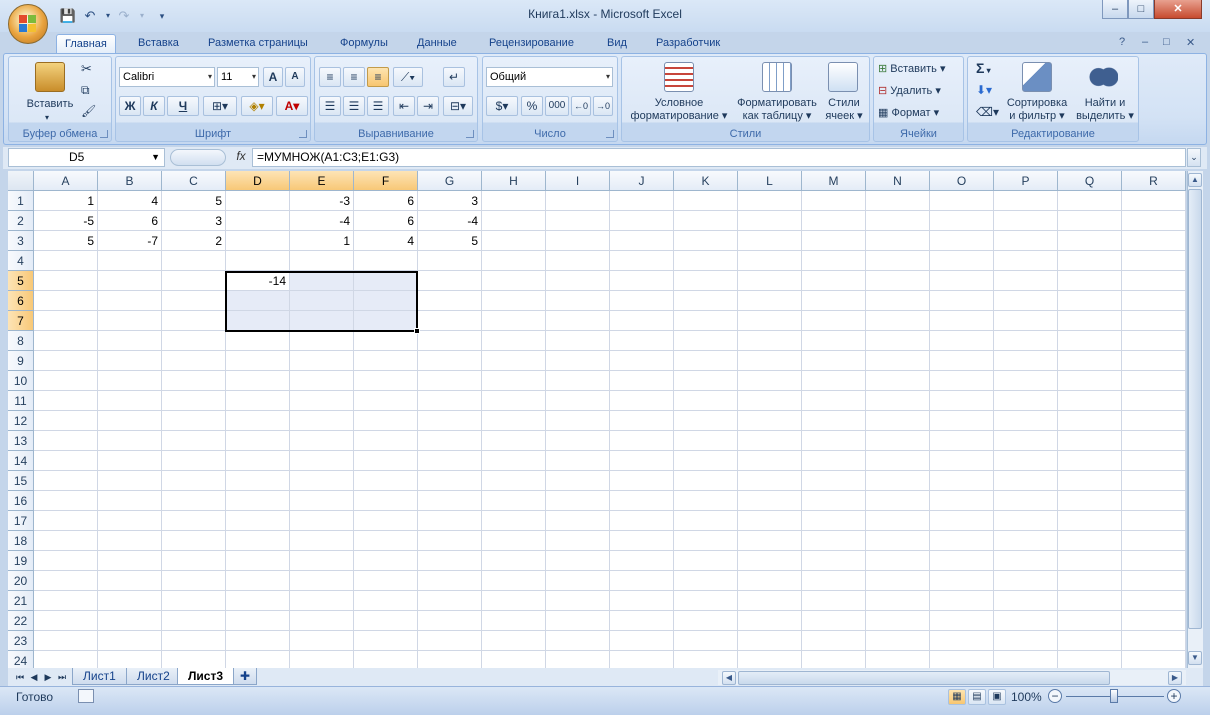 This screenshot has width=1210, height=715. Describe the element at coordinates (514, 241) in the screenshot. I see `cell-h3` at that location.